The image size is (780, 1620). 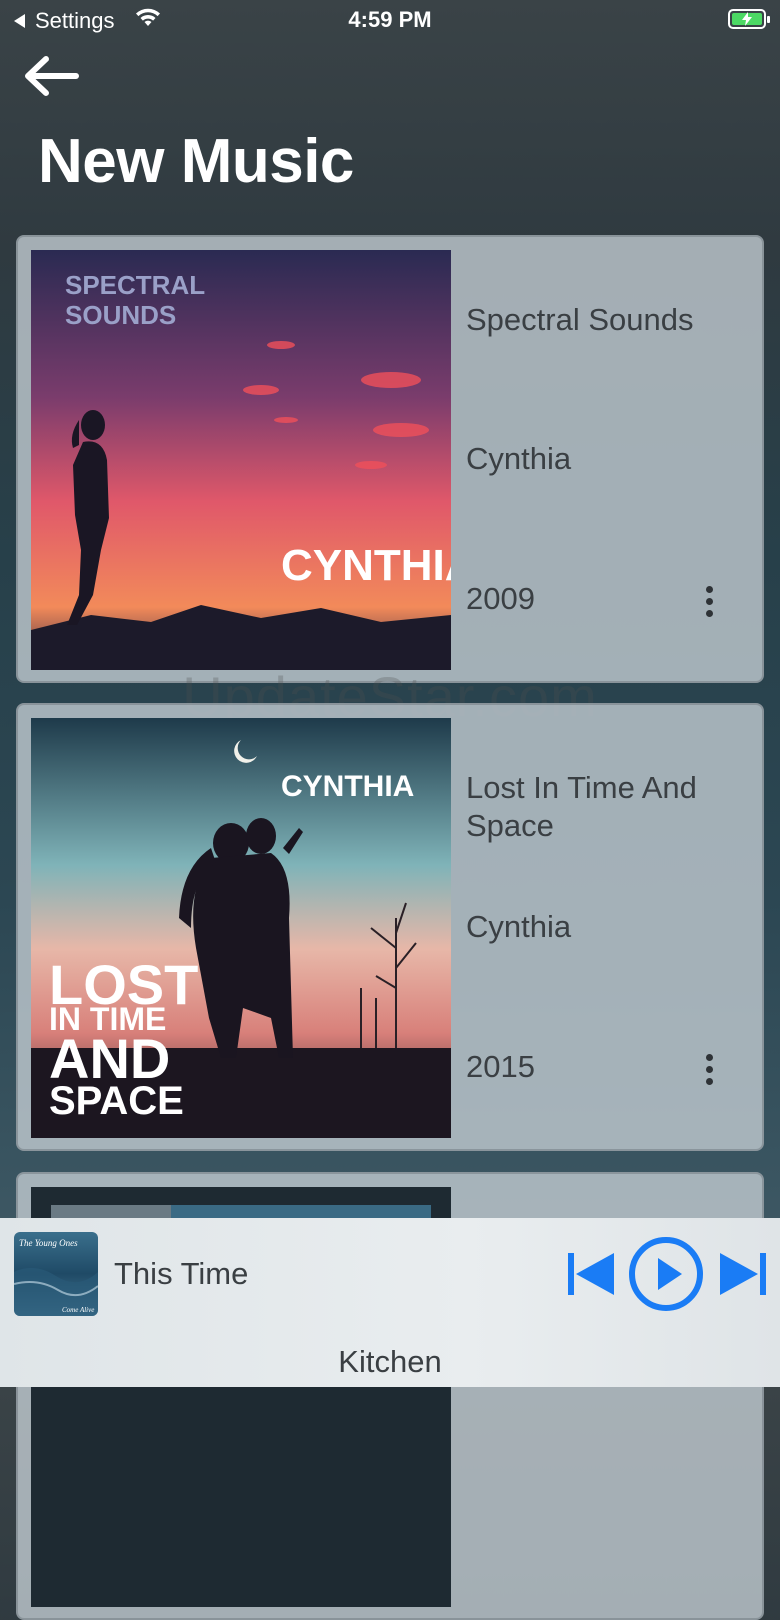 I want to click on album-art: CYNTHIA LOST IN TIME AND SPACE, so click(x=241, y=928).